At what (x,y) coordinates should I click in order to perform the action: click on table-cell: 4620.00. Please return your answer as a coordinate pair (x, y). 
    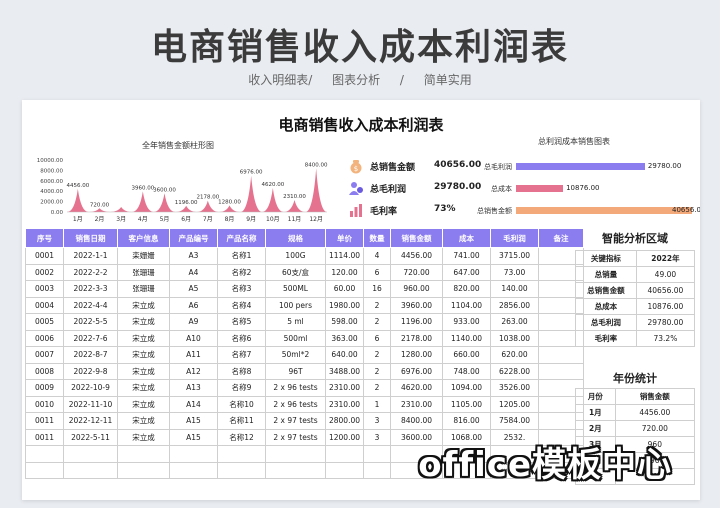
    Looking at the image, I should click on (416, 388).